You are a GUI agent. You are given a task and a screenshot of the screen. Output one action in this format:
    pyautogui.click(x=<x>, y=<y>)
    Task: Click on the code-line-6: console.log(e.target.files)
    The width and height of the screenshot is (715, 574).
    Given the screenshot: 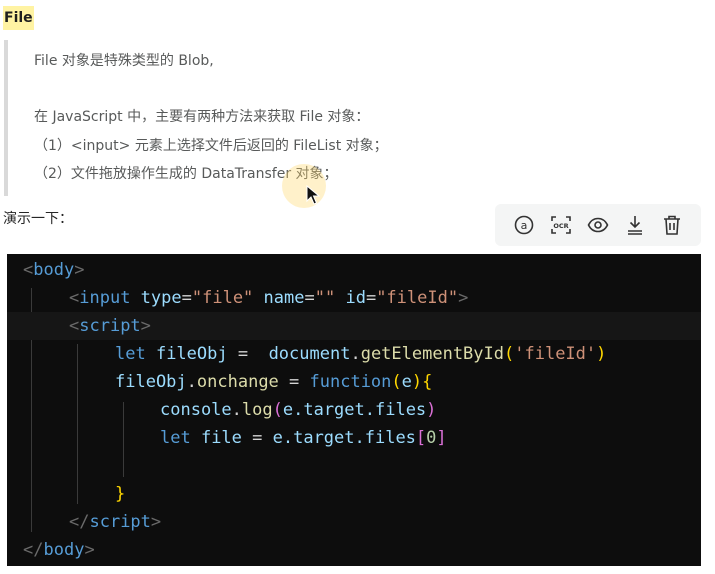 What is the action you would take?
    pyautogui.click(x=298, y=410)
    